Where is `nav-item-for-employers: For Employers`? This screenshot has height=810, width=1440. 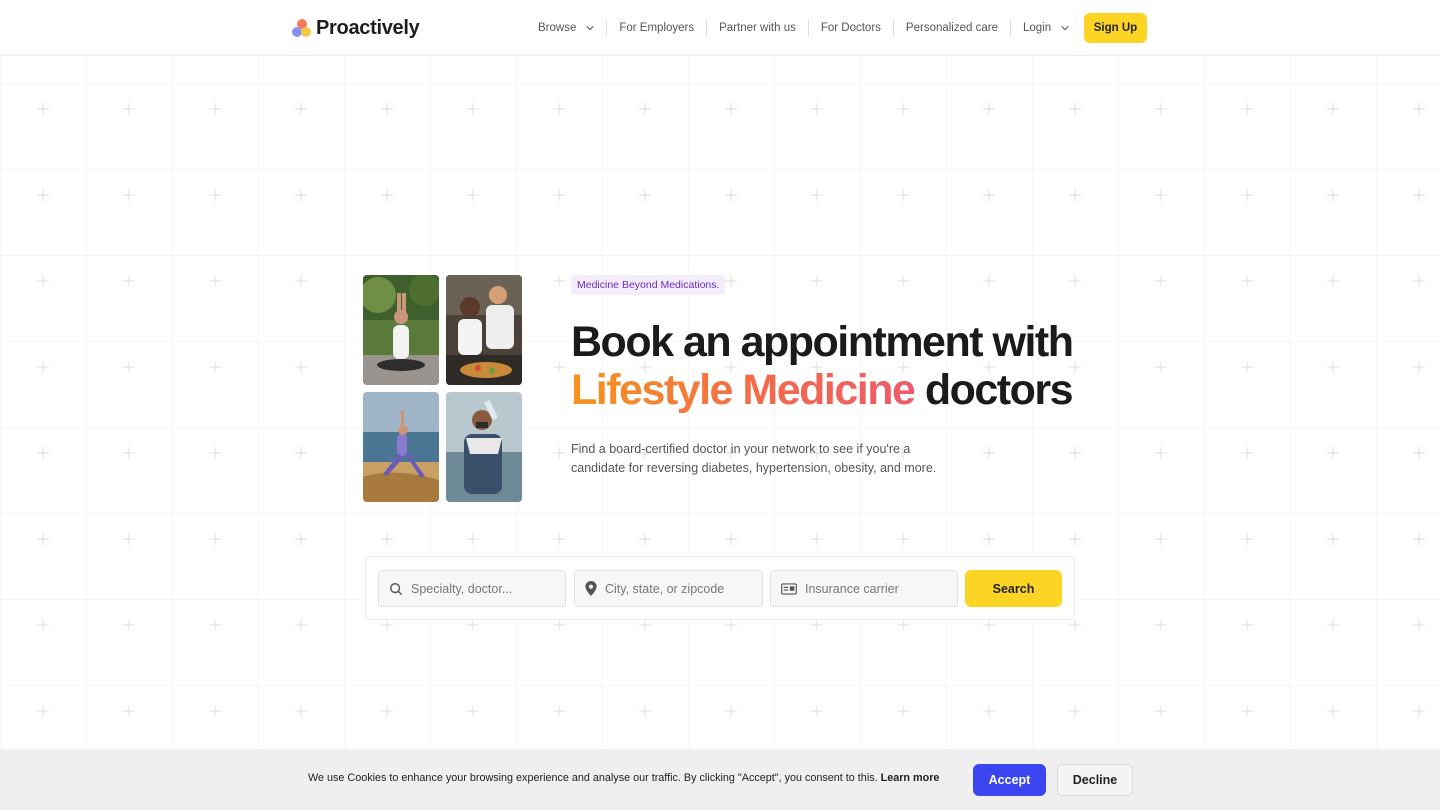 nav-item-for-employers: For Employers is located at coordinates (656, 28).